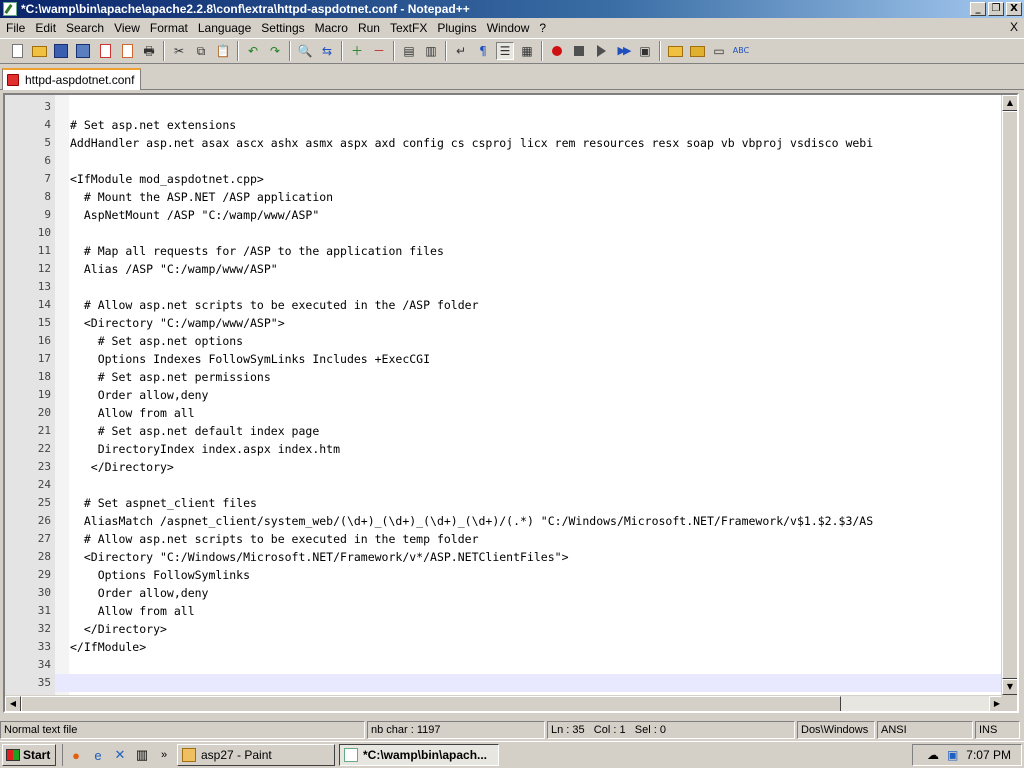 This screenshot has width=1024, height=768. Describe the element at coordinates (128, 28) in the screenshot. I see `menu-view: View` at that location.